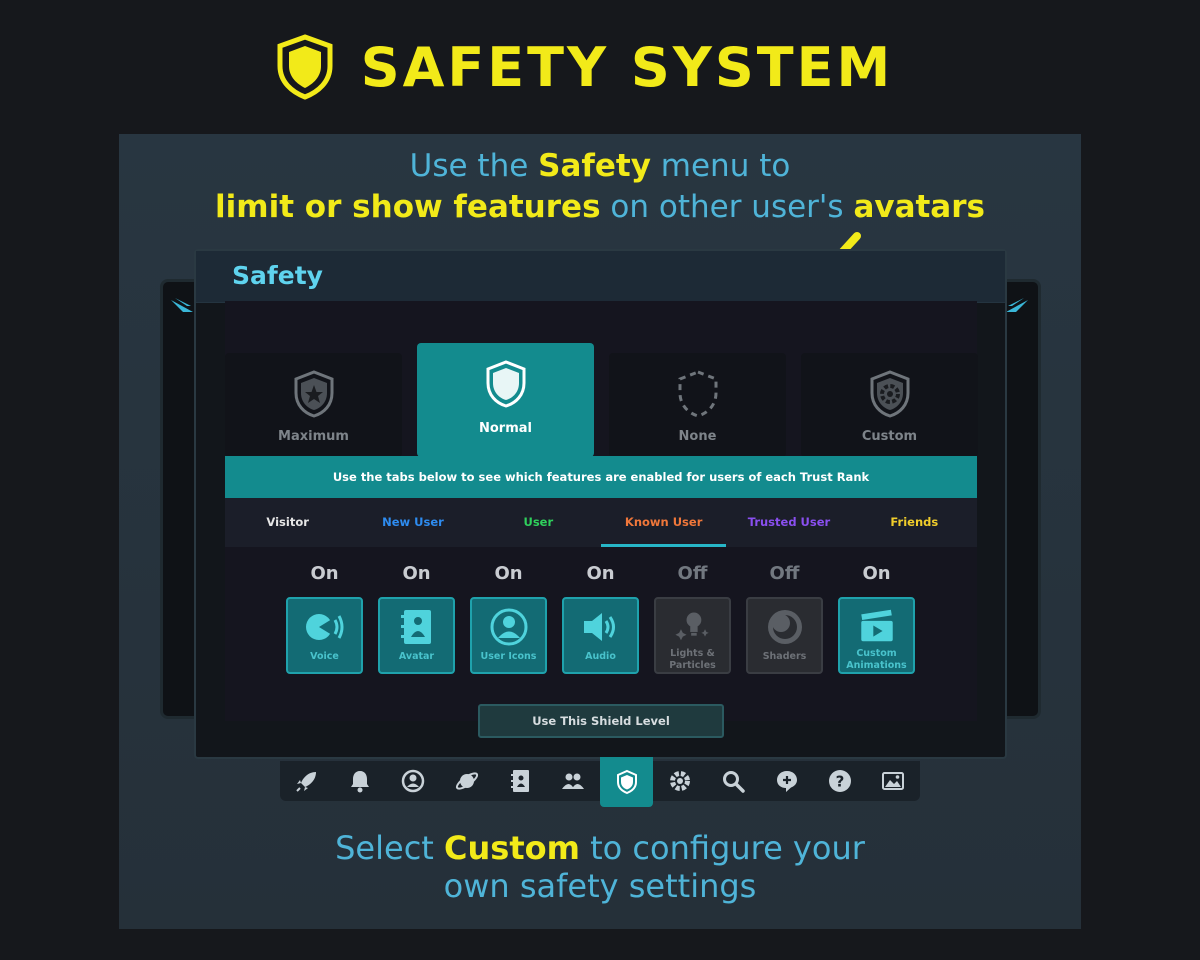 The height and width of the screenshot is (960, 1200). I want to click on custom-animations-toggle: Custom Animations, so click(876, 635).